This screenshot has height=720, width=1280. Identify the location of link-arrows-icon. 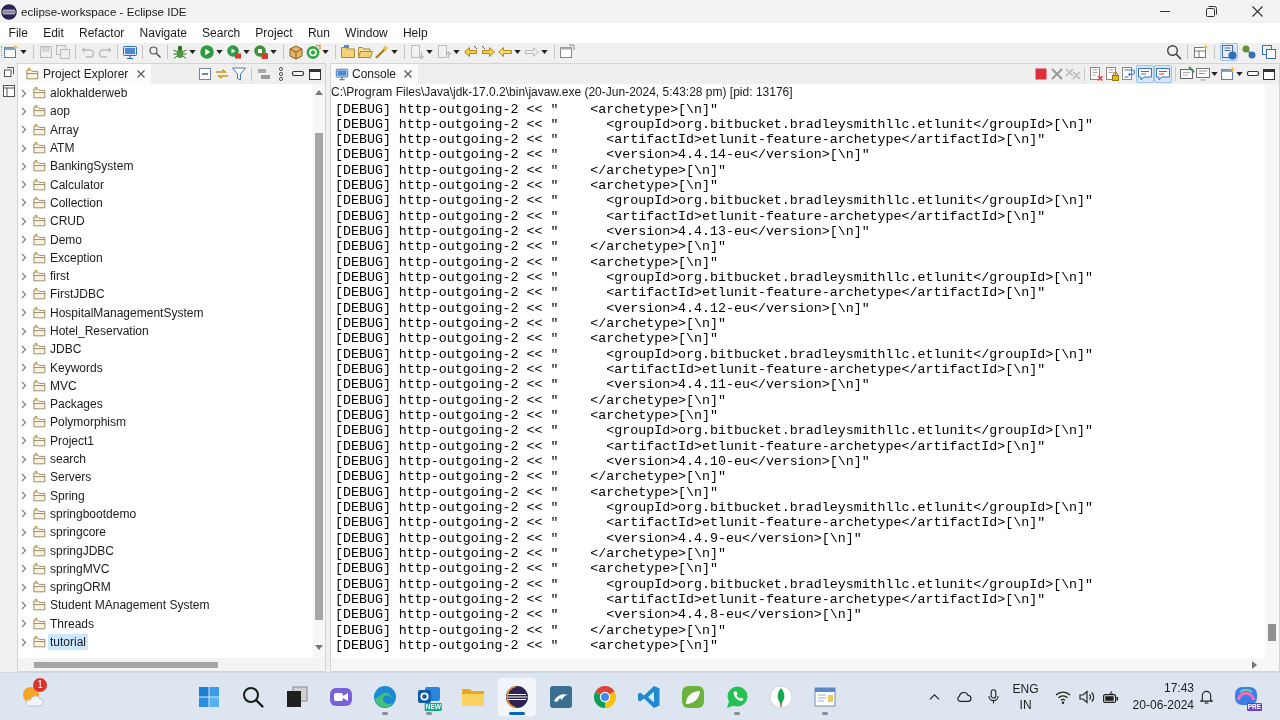
(222, 74).